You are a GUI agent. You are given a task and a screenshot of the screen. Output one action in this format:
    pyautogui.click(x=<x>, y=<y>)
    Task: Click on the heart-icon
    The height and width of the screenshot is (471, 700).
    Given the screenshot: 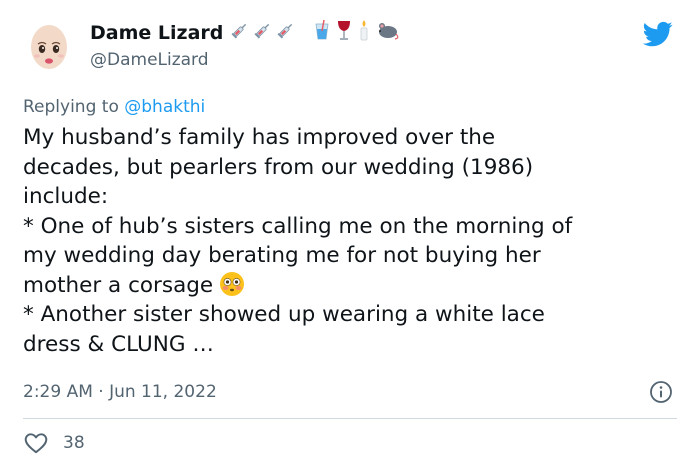 What is the action you would take?
    pyautogui.click(x=36, y=443)
    